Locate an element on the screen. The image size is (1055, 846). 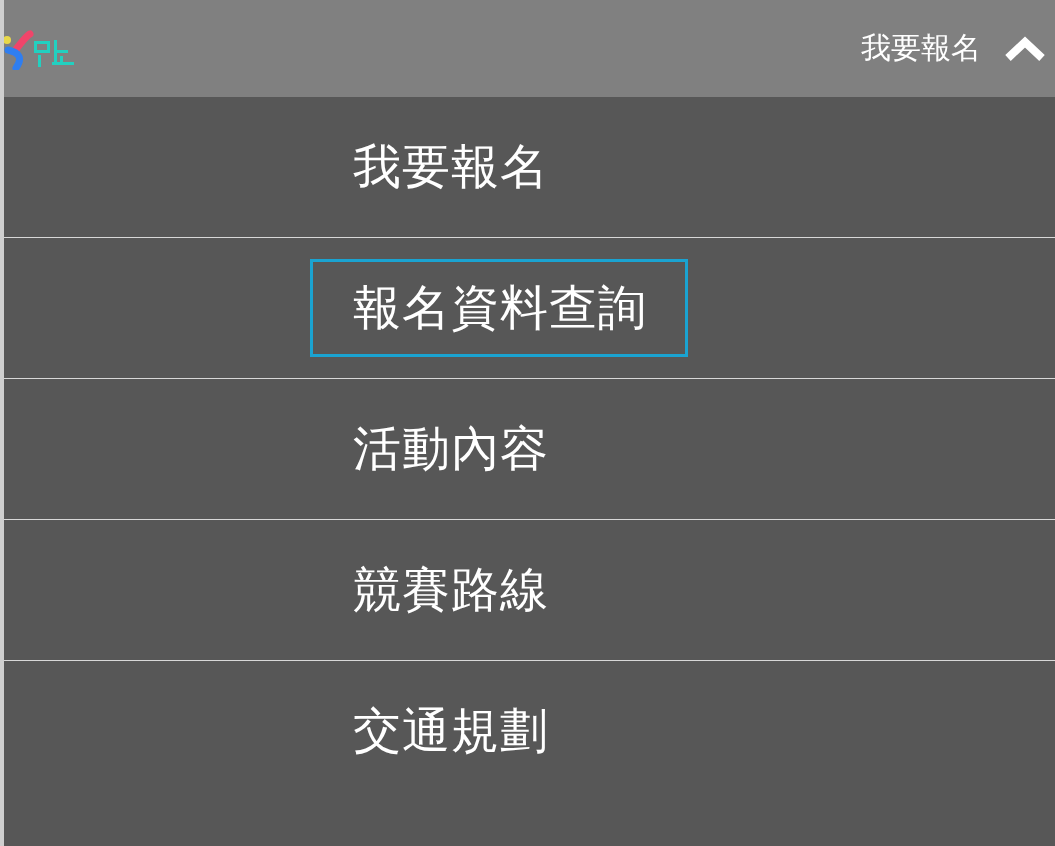
menu-item: 報名資料查詢 is located at coordinates (499, 308).